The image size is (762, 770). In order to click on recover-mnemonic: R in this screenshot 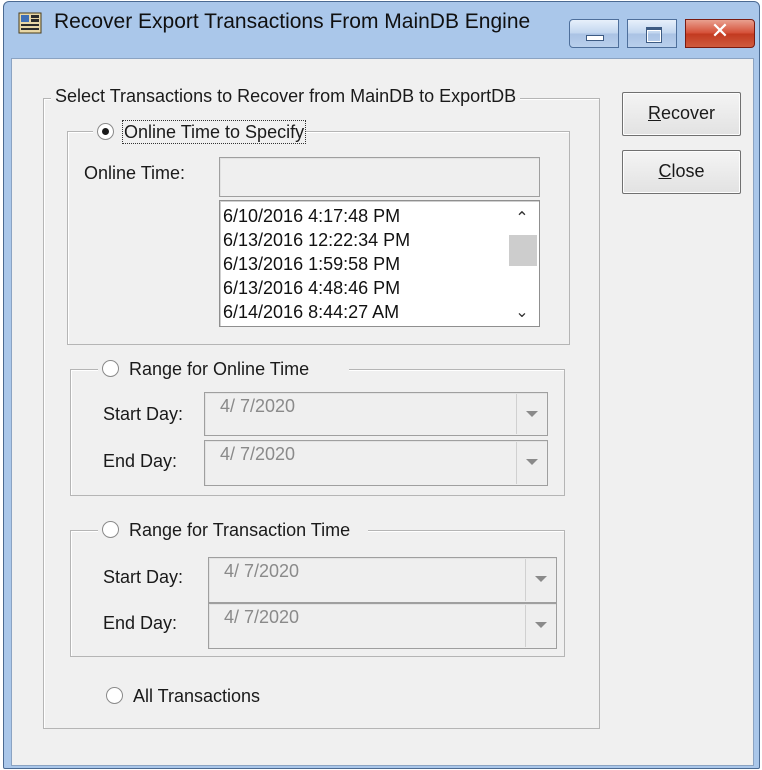, I will do `click(654, 113)`.